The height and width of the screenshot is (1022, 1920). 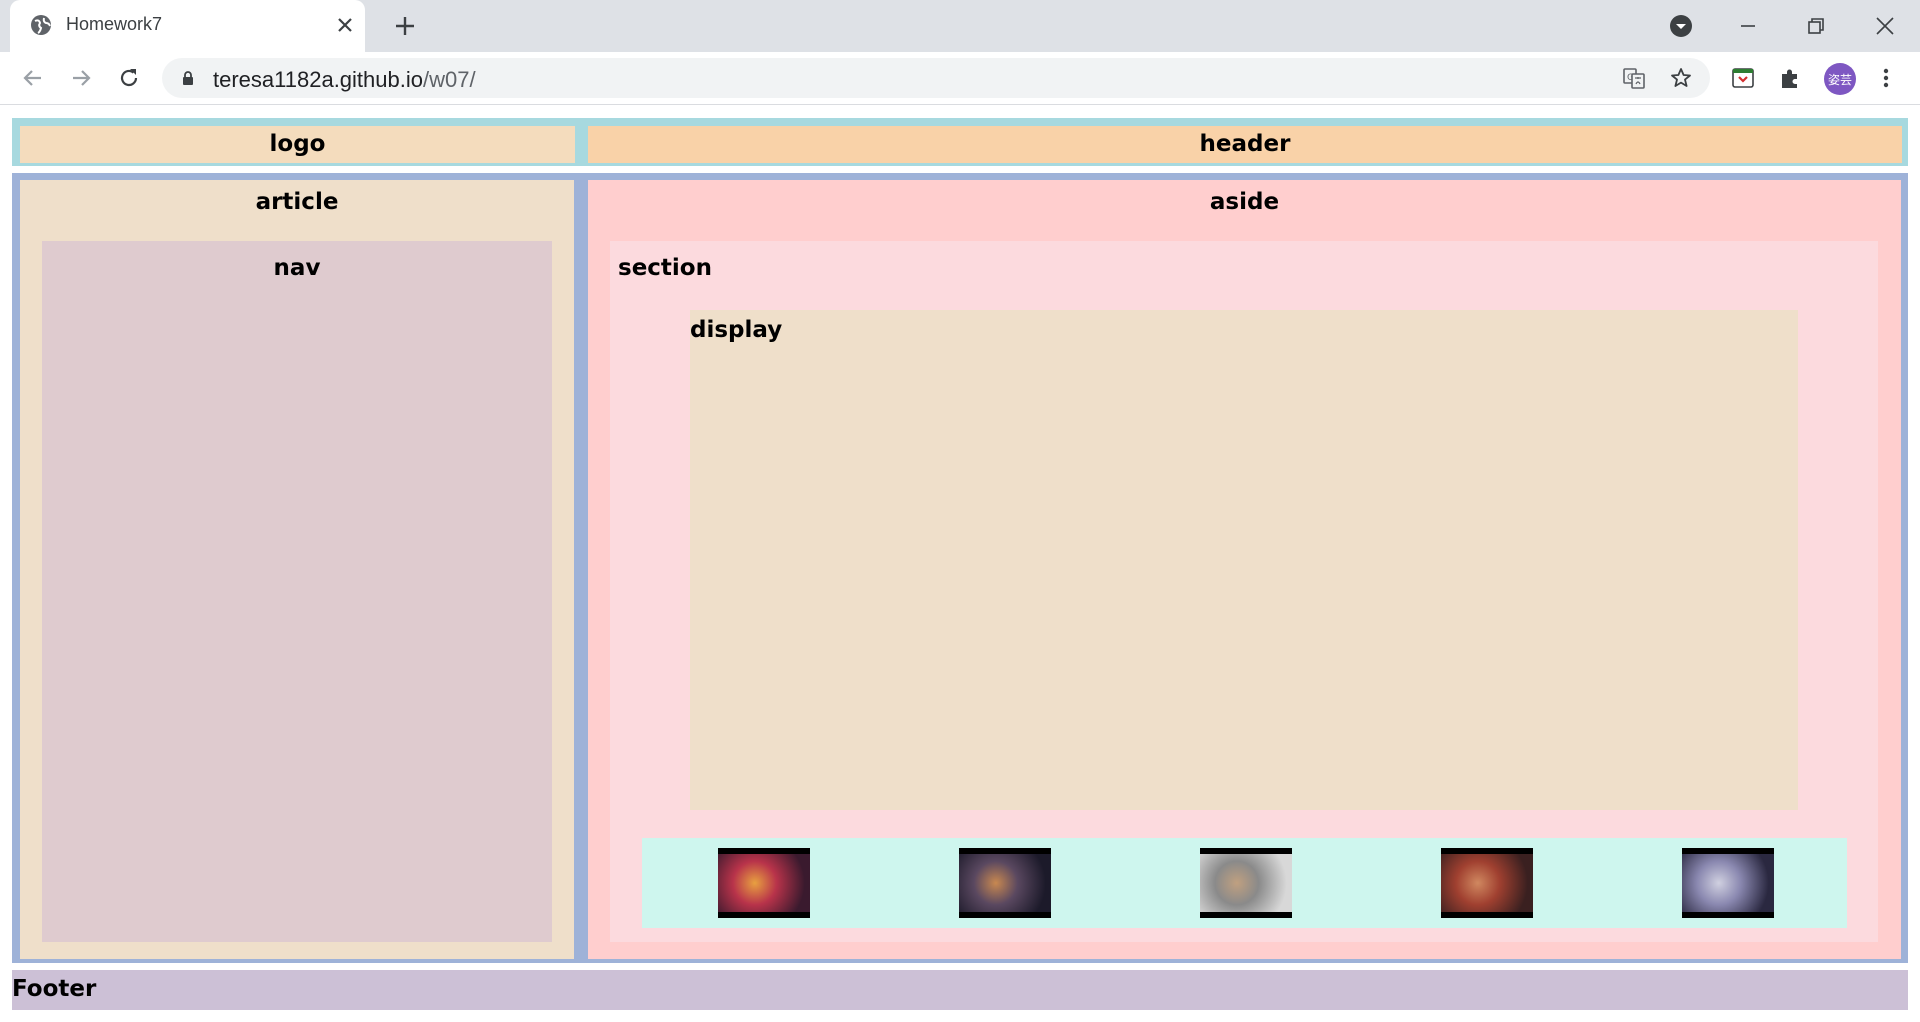 I want to click on nav-label: nav, so click(x=297, y=268).